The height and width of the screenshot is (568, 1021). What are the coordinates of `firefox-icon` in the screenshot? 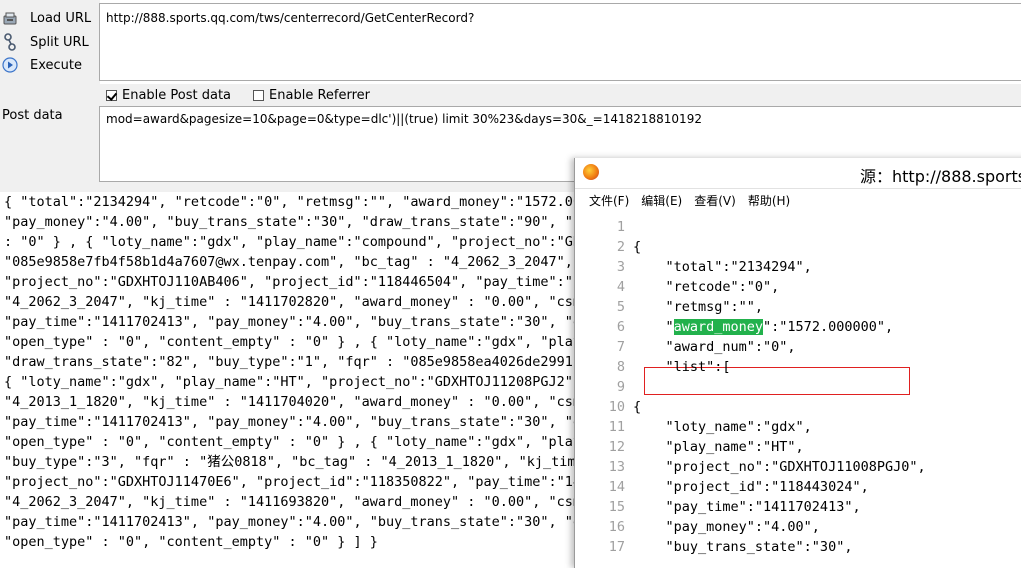 It's located at (591, 172).